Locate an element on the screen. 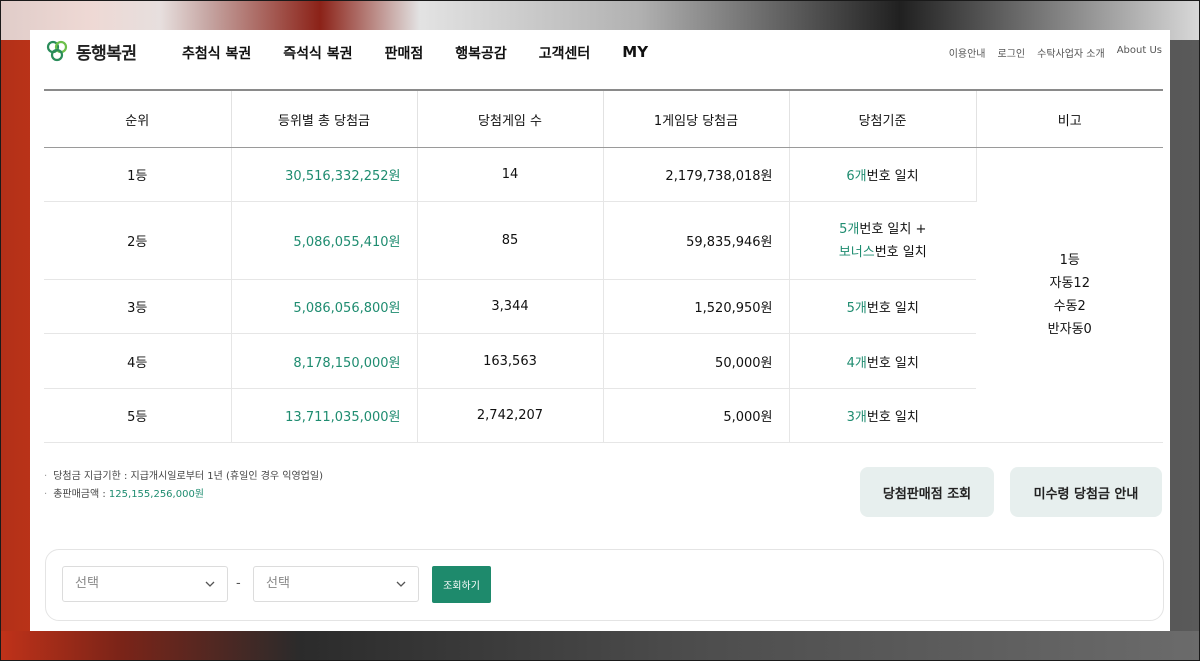 Image resolution: width=1200 pixels, height=661 pixels. nav-instant-lottery: 즉석식 복권 is located at coordinates (317, 53).